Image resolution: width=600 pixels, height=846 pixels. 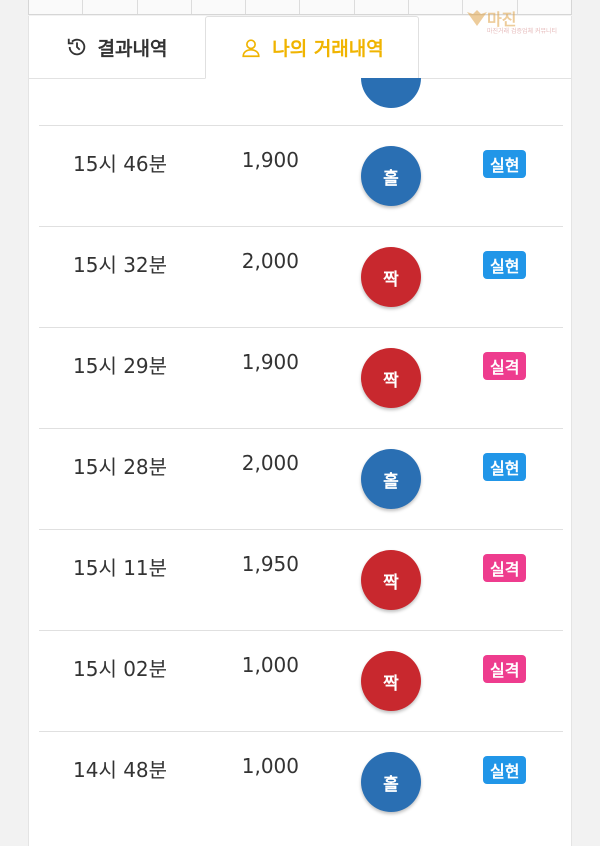 What do you see at coordinates (522, 31) in the screenshot?
I see `watermark-tagline: 마진거래 검증업체 커뮤니티` at bounding box center [522, 31].